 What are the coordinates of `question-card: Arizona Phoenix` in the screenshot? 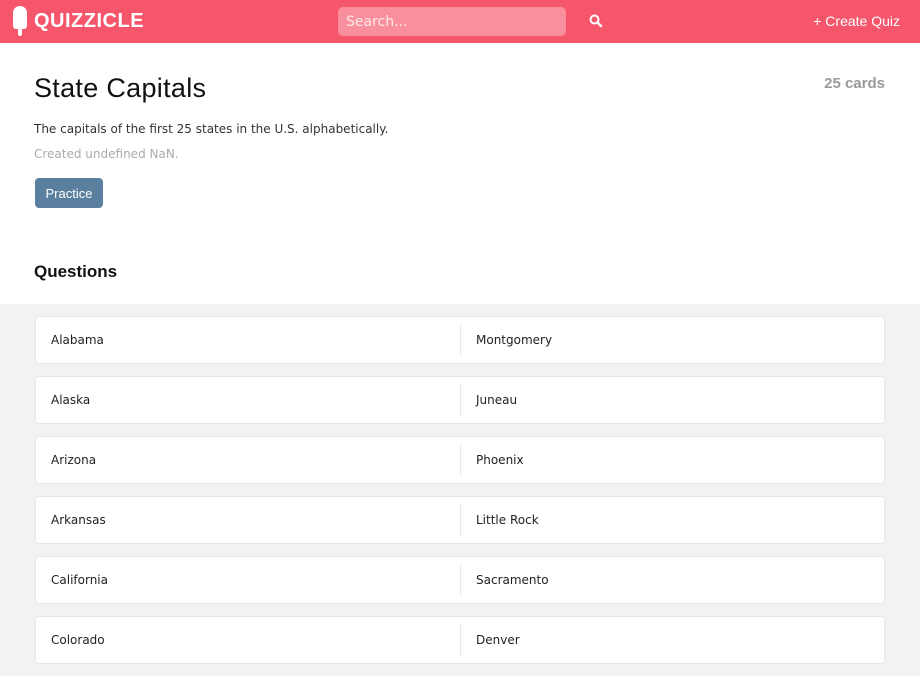 It's located at (460, 460).